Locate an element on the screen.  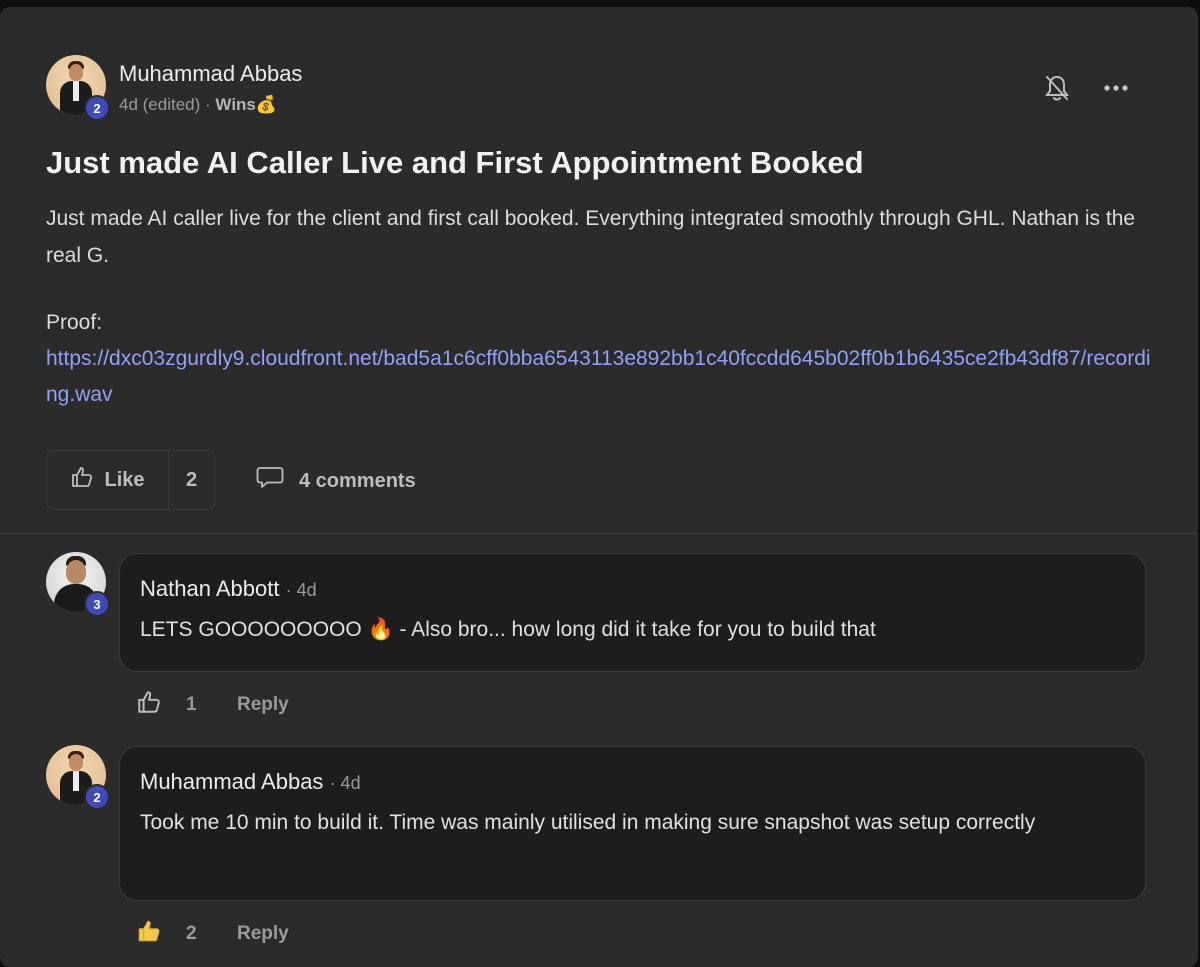
comment-actions: 1 Reply is located at coordinates (212, 705).